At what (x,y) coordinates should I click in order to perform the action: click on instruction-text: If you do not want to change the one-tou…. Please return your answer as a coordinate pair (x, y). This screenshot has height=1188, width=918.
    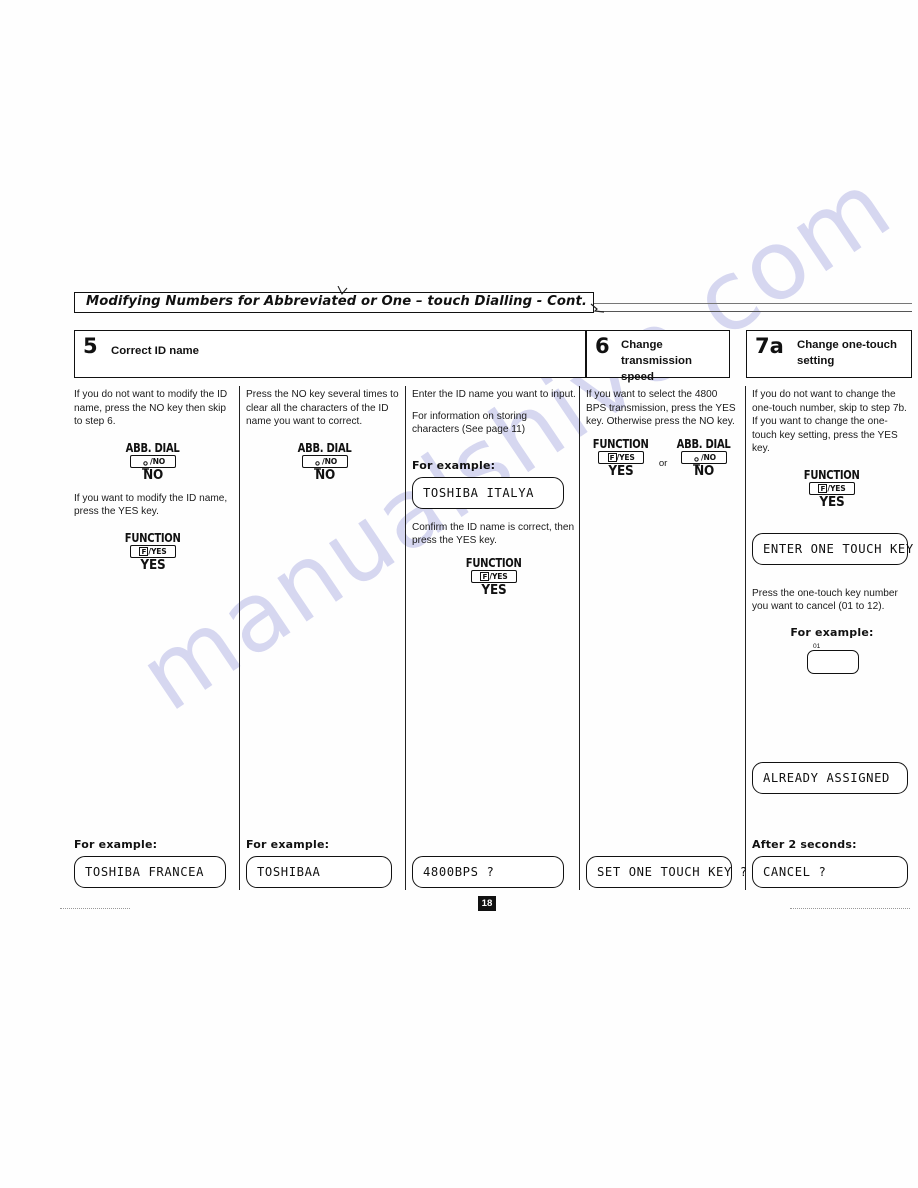
    Looking at the image, I should click on (829, 401).